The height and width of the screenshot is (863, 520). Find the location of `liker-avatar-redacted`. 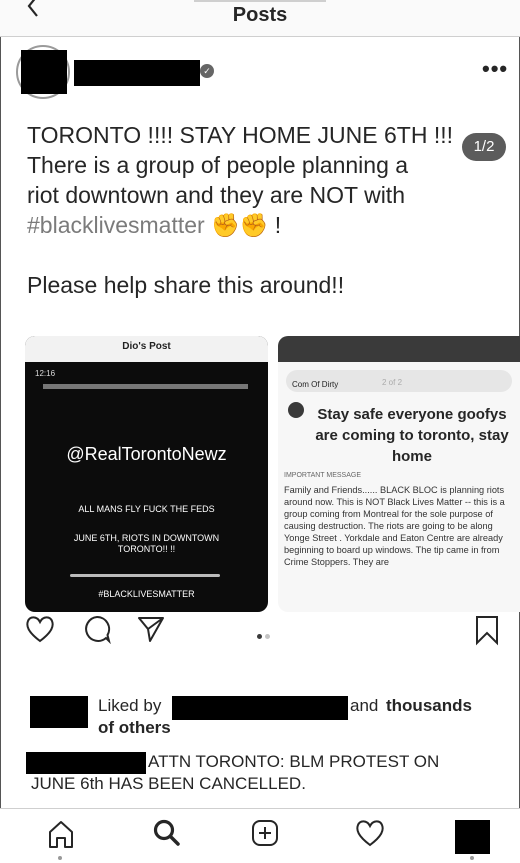

liker-avatar-redacted is located at coordinates (59, 712).